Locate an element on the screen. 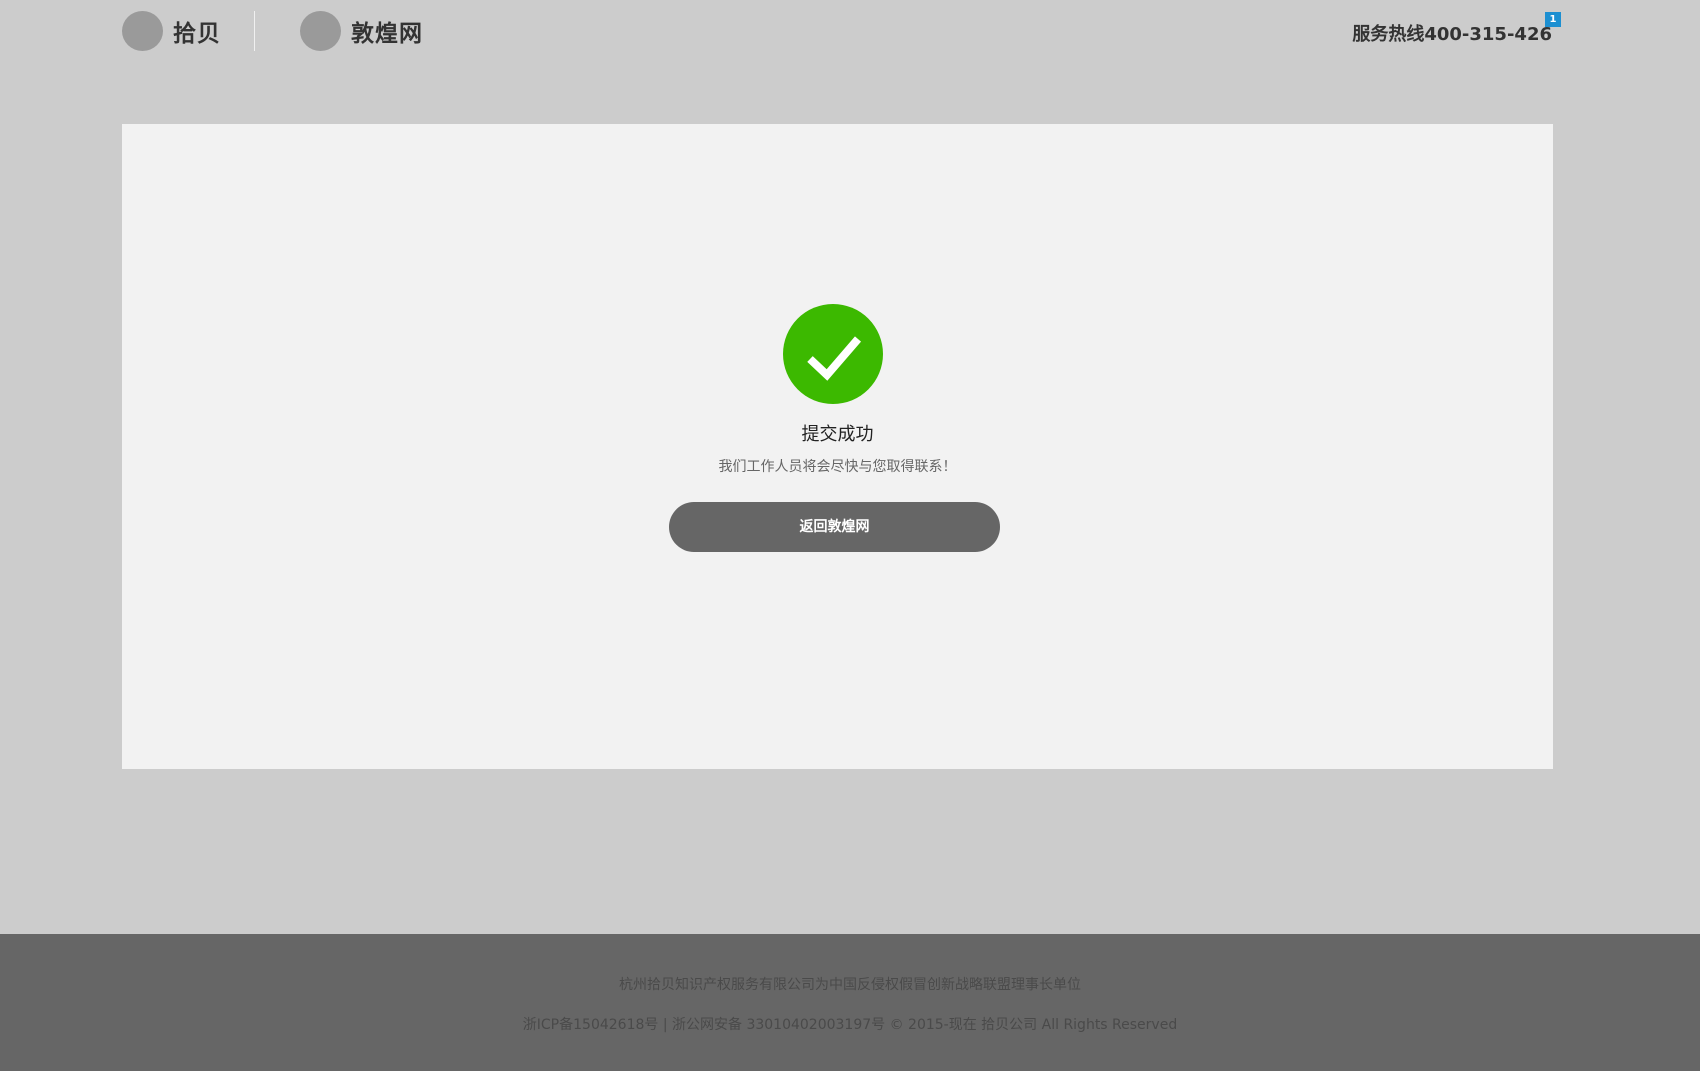 Image resolution: width=1700 pixels, height=1071 pixels. dhgate-logo-icon is located at coordinates (320, 31).